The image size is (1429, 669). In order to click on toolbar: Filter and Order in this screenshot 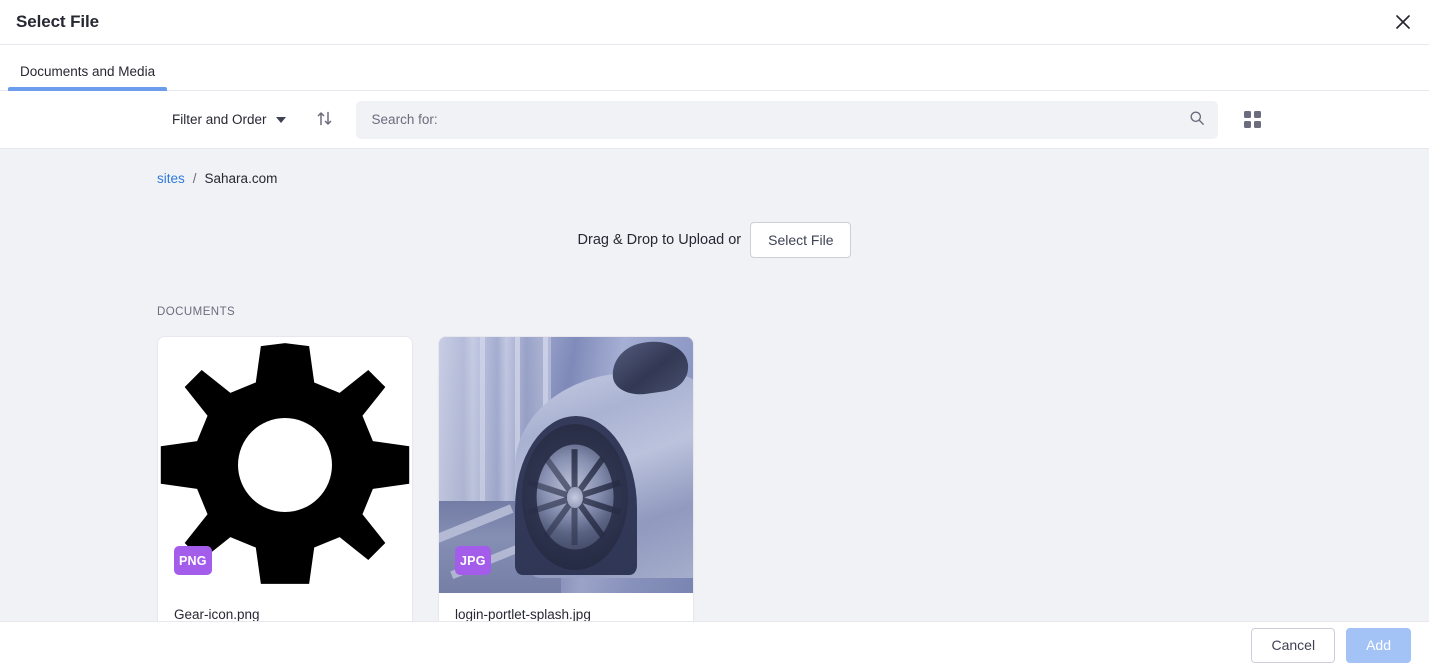, I will do `click(714, 120)`.